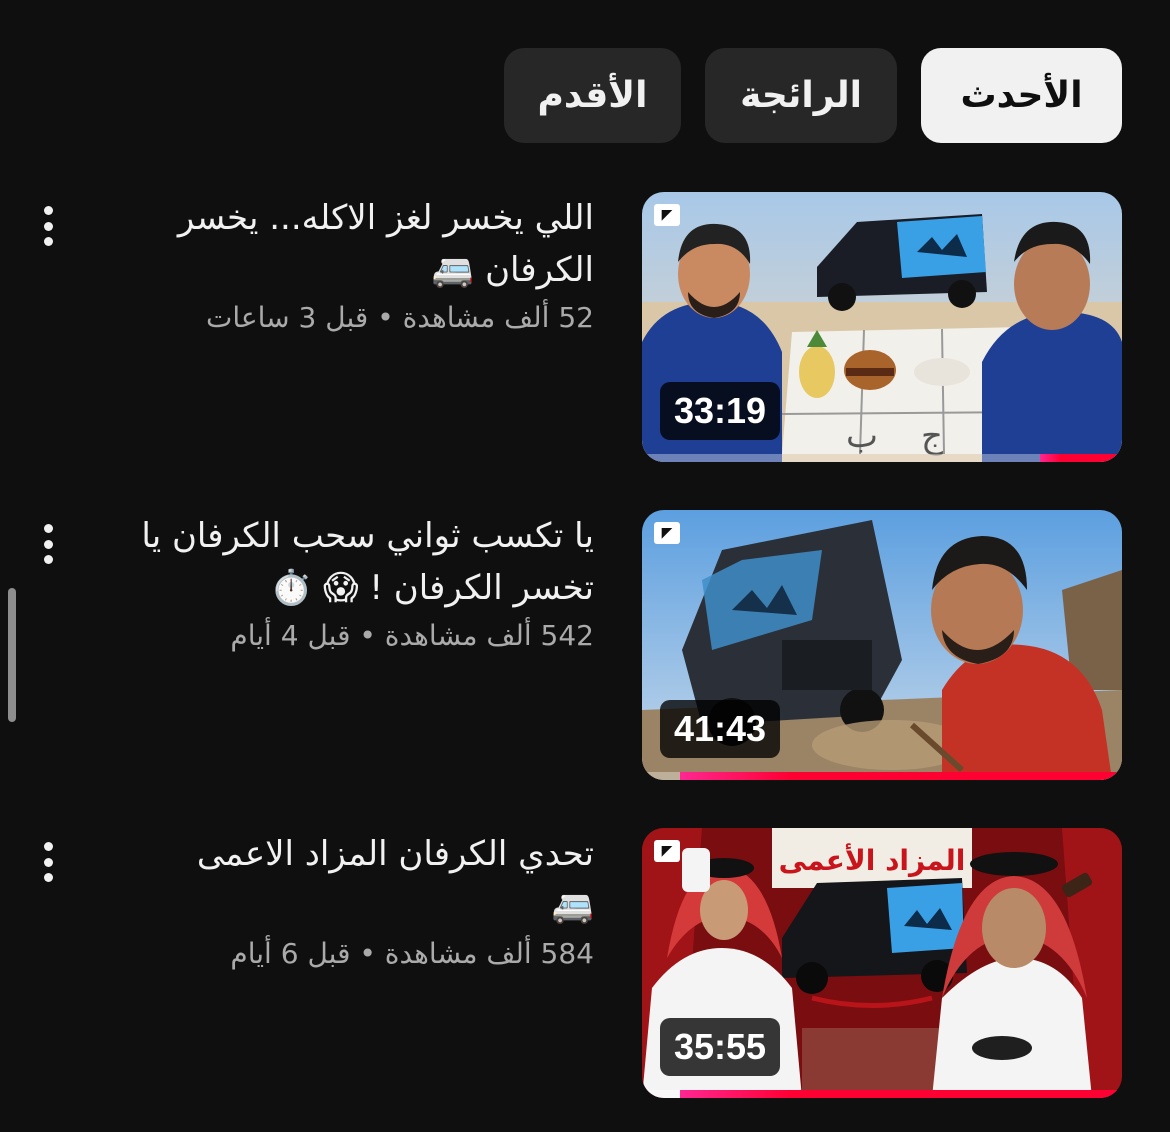 This screenshot has width=1170, height=1132. Describe the element at coordinates (592, 95) in the screenshot. I see `filter-chip-oldest: الأقدم` at that location.